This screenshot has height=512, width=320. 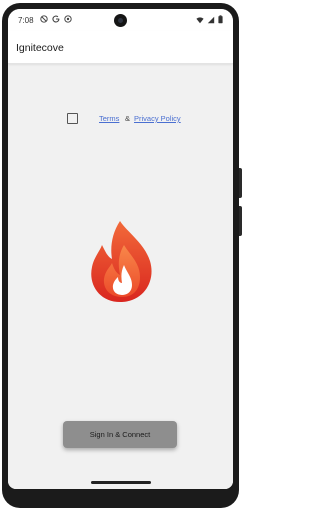 What do you see at coordinates (220, 19) in the screenshot?
I see `battery-icon` at bounding box center [220, 19].